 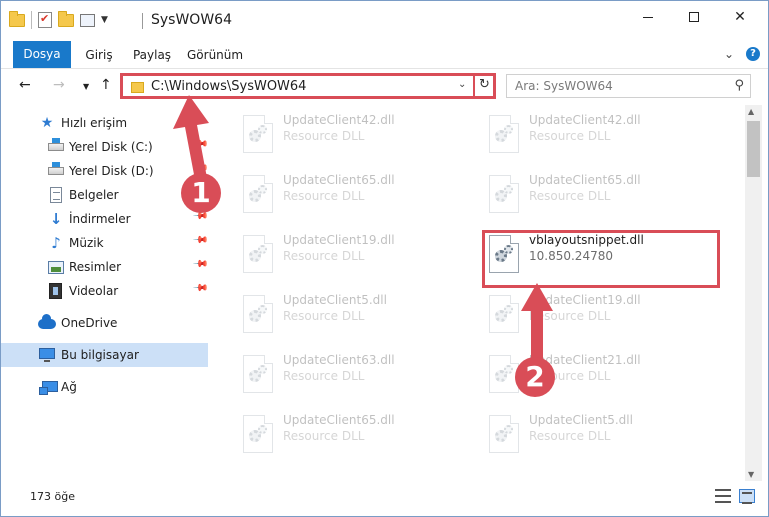 What do you see at coordinates (86, 243) in the screenshot?
I see `sidebar-item-label: Müzik` at bounding box center [86, 243].